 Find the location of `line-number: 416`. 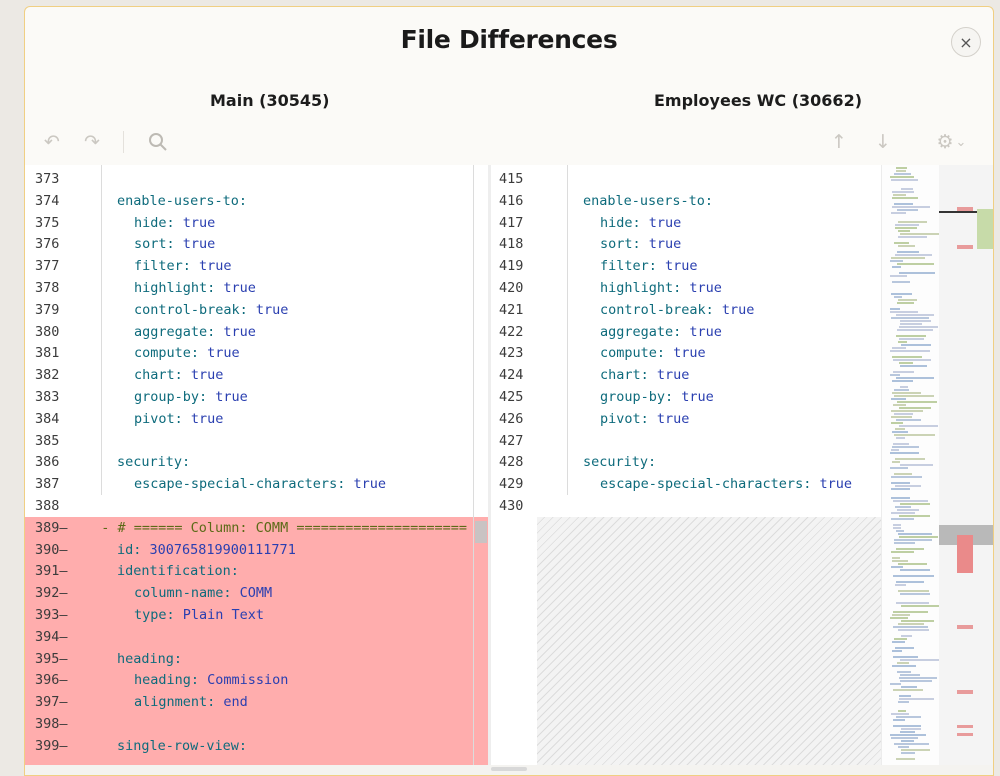

line-number: 416 is located at coordinates (511, 200).